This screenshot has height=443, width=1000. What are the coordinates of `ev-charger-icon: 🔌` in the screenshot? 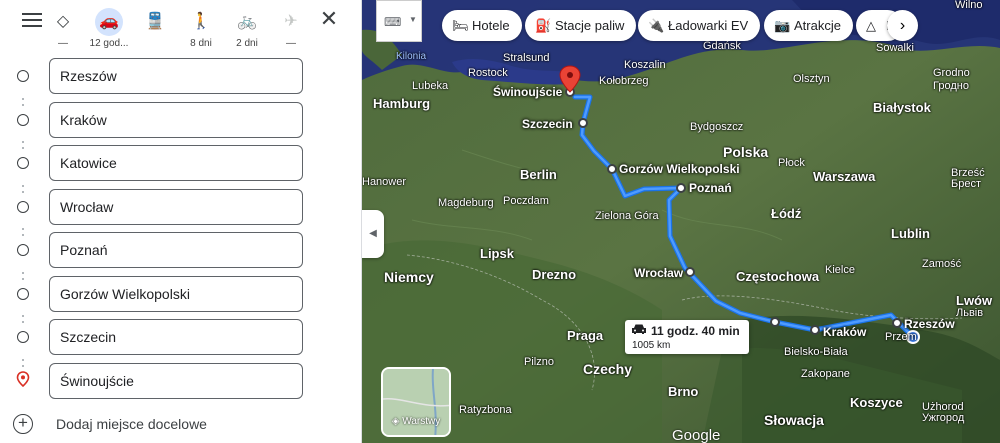 It's located at (656, 25).